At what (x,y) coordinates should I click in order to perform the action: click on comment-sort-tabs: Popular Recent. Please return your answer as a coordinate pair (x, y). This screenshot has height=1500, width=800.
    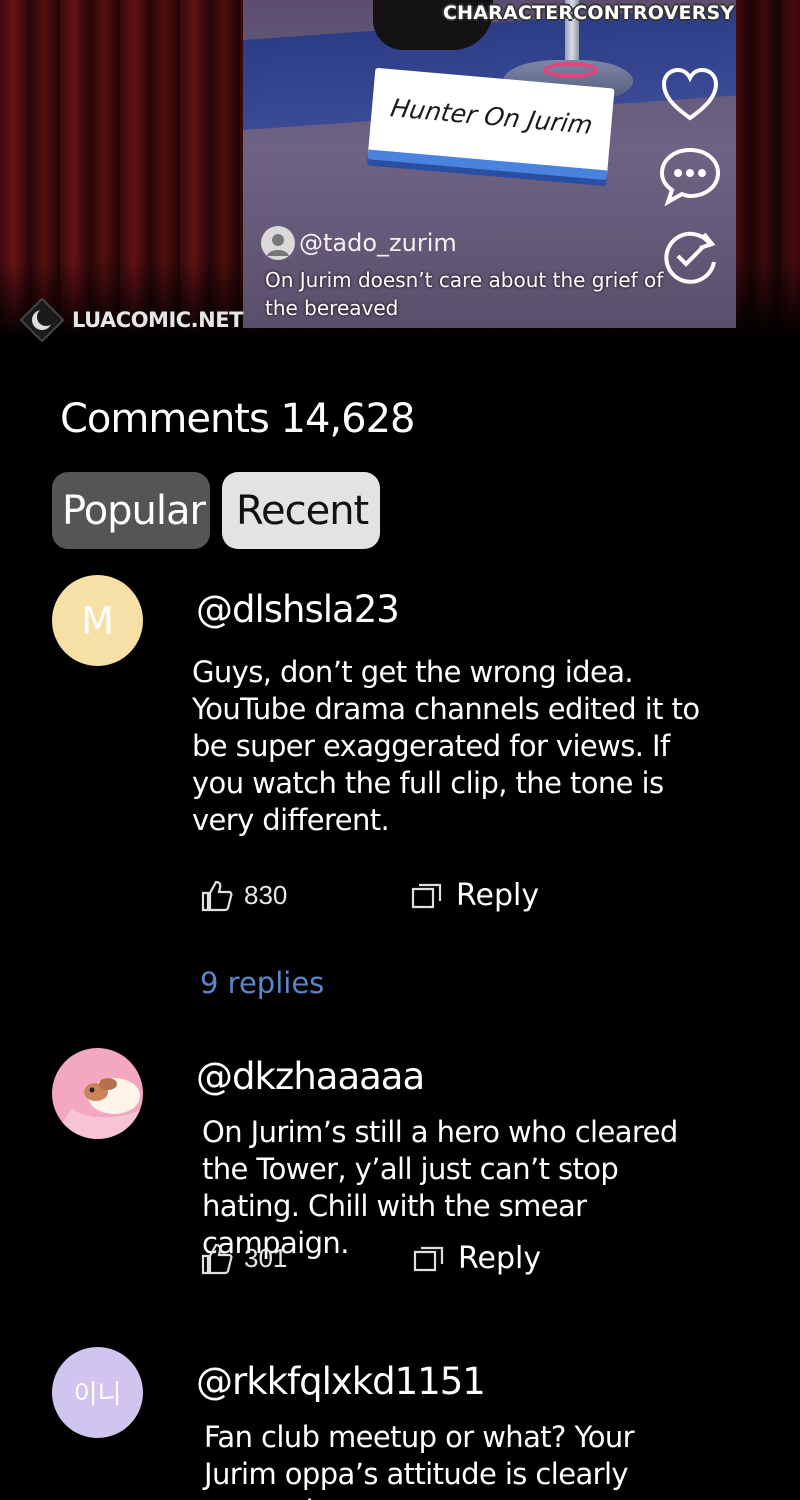
    Looking at the image, I should click on (222, 510).